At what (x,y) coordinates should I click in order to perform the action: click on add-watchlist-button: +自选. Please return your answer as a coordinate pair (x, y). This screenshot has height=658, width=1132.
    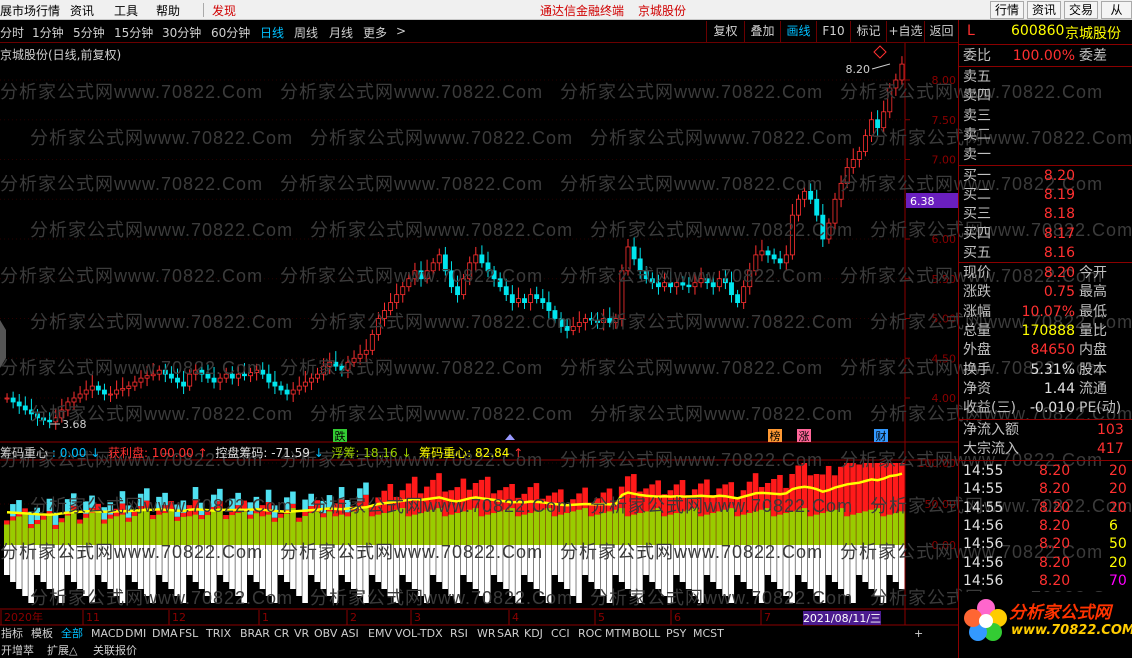
    Looking at the image, I should click on (905, 31).